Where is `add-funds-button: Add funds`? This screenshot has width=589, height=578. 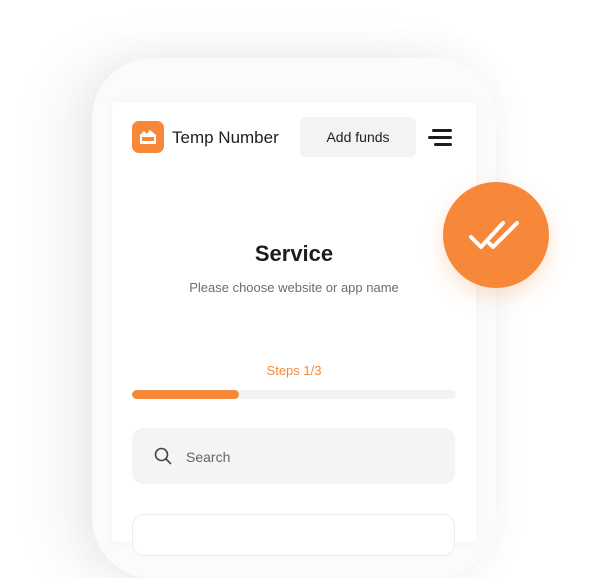
add-funds-button: Add funds is located at coordinates (358, 137).